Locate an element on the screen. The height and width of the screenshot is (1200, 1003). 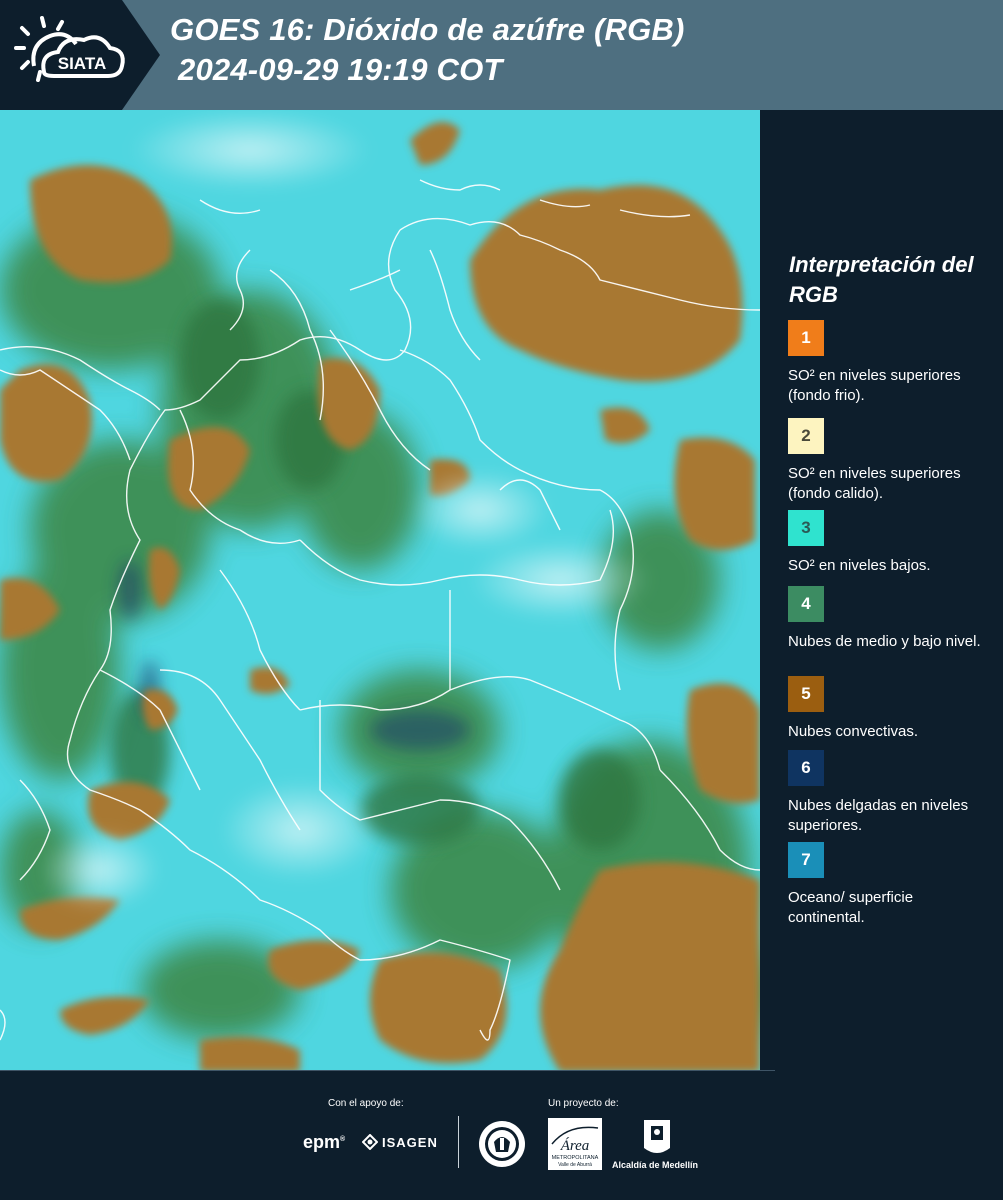
legend-title: Interpretación del RGB is located at coordinates (881, 279).